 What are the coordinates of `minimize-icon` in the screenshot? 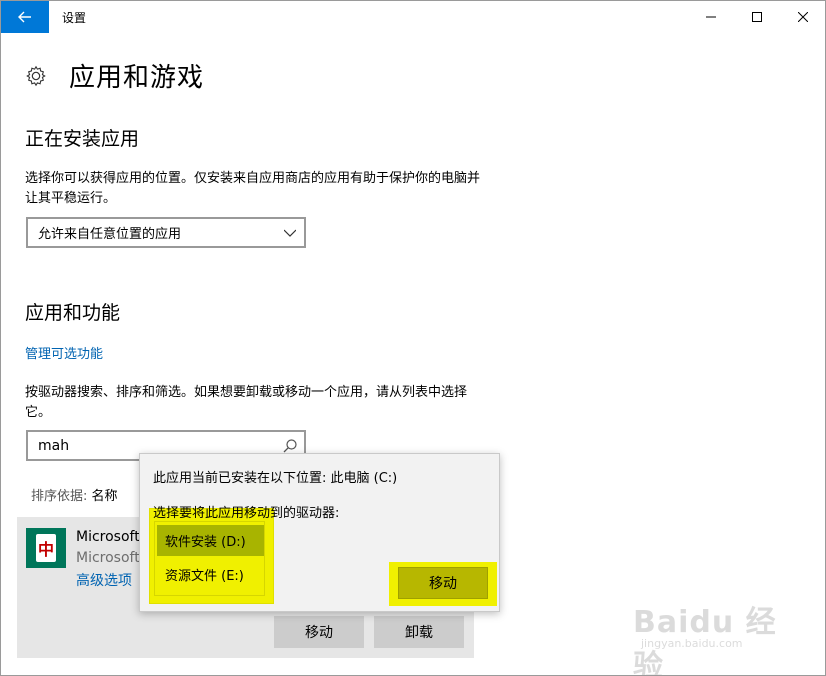 It's located at (711, 17).